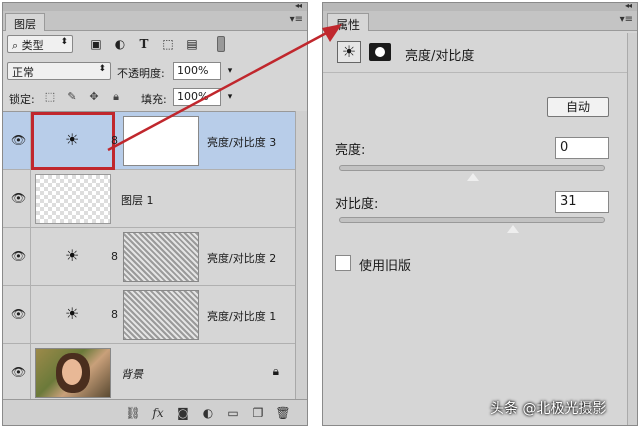 Image resolution: width=640 pixels, height=430 pixels. Describe the element at coordinates (221, 44) in the screenshot. I see `filter-toggle` at that location.